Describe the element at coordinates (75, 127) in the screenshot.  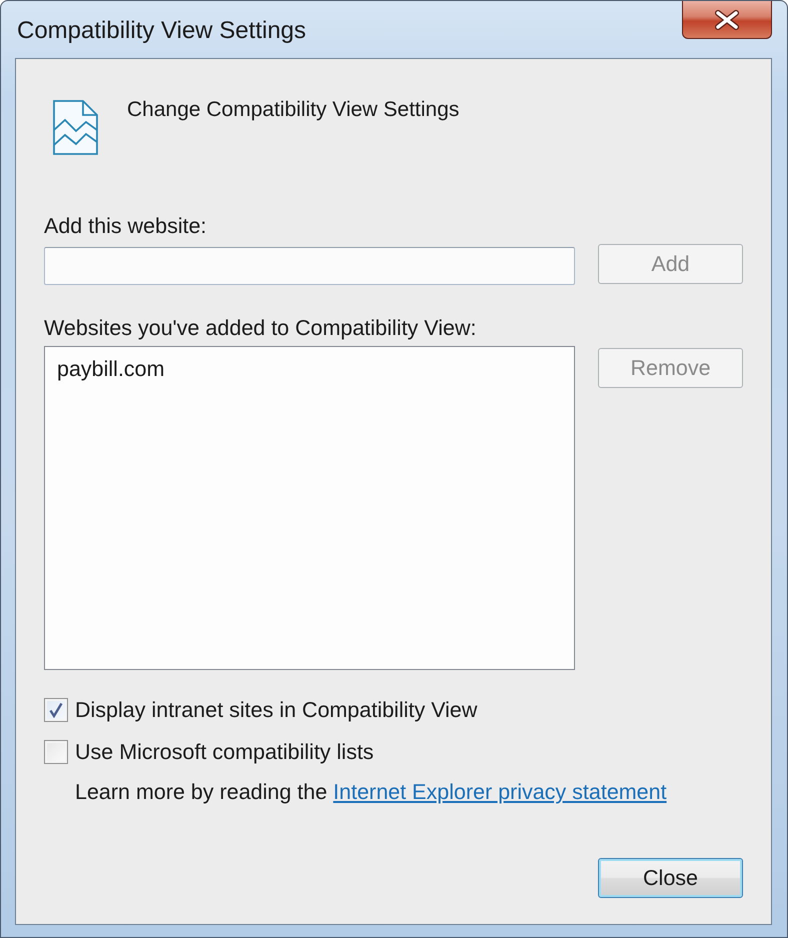
I see `document-image-icon` at that location.